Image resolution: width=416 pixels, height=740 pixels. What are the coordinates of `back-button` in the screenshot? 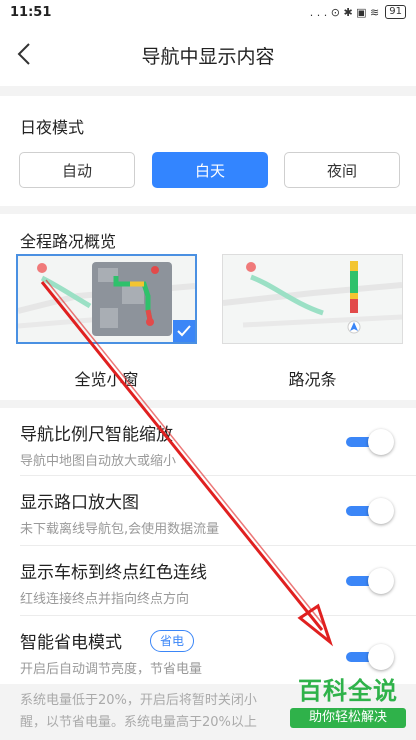 It's located at (24, 54).